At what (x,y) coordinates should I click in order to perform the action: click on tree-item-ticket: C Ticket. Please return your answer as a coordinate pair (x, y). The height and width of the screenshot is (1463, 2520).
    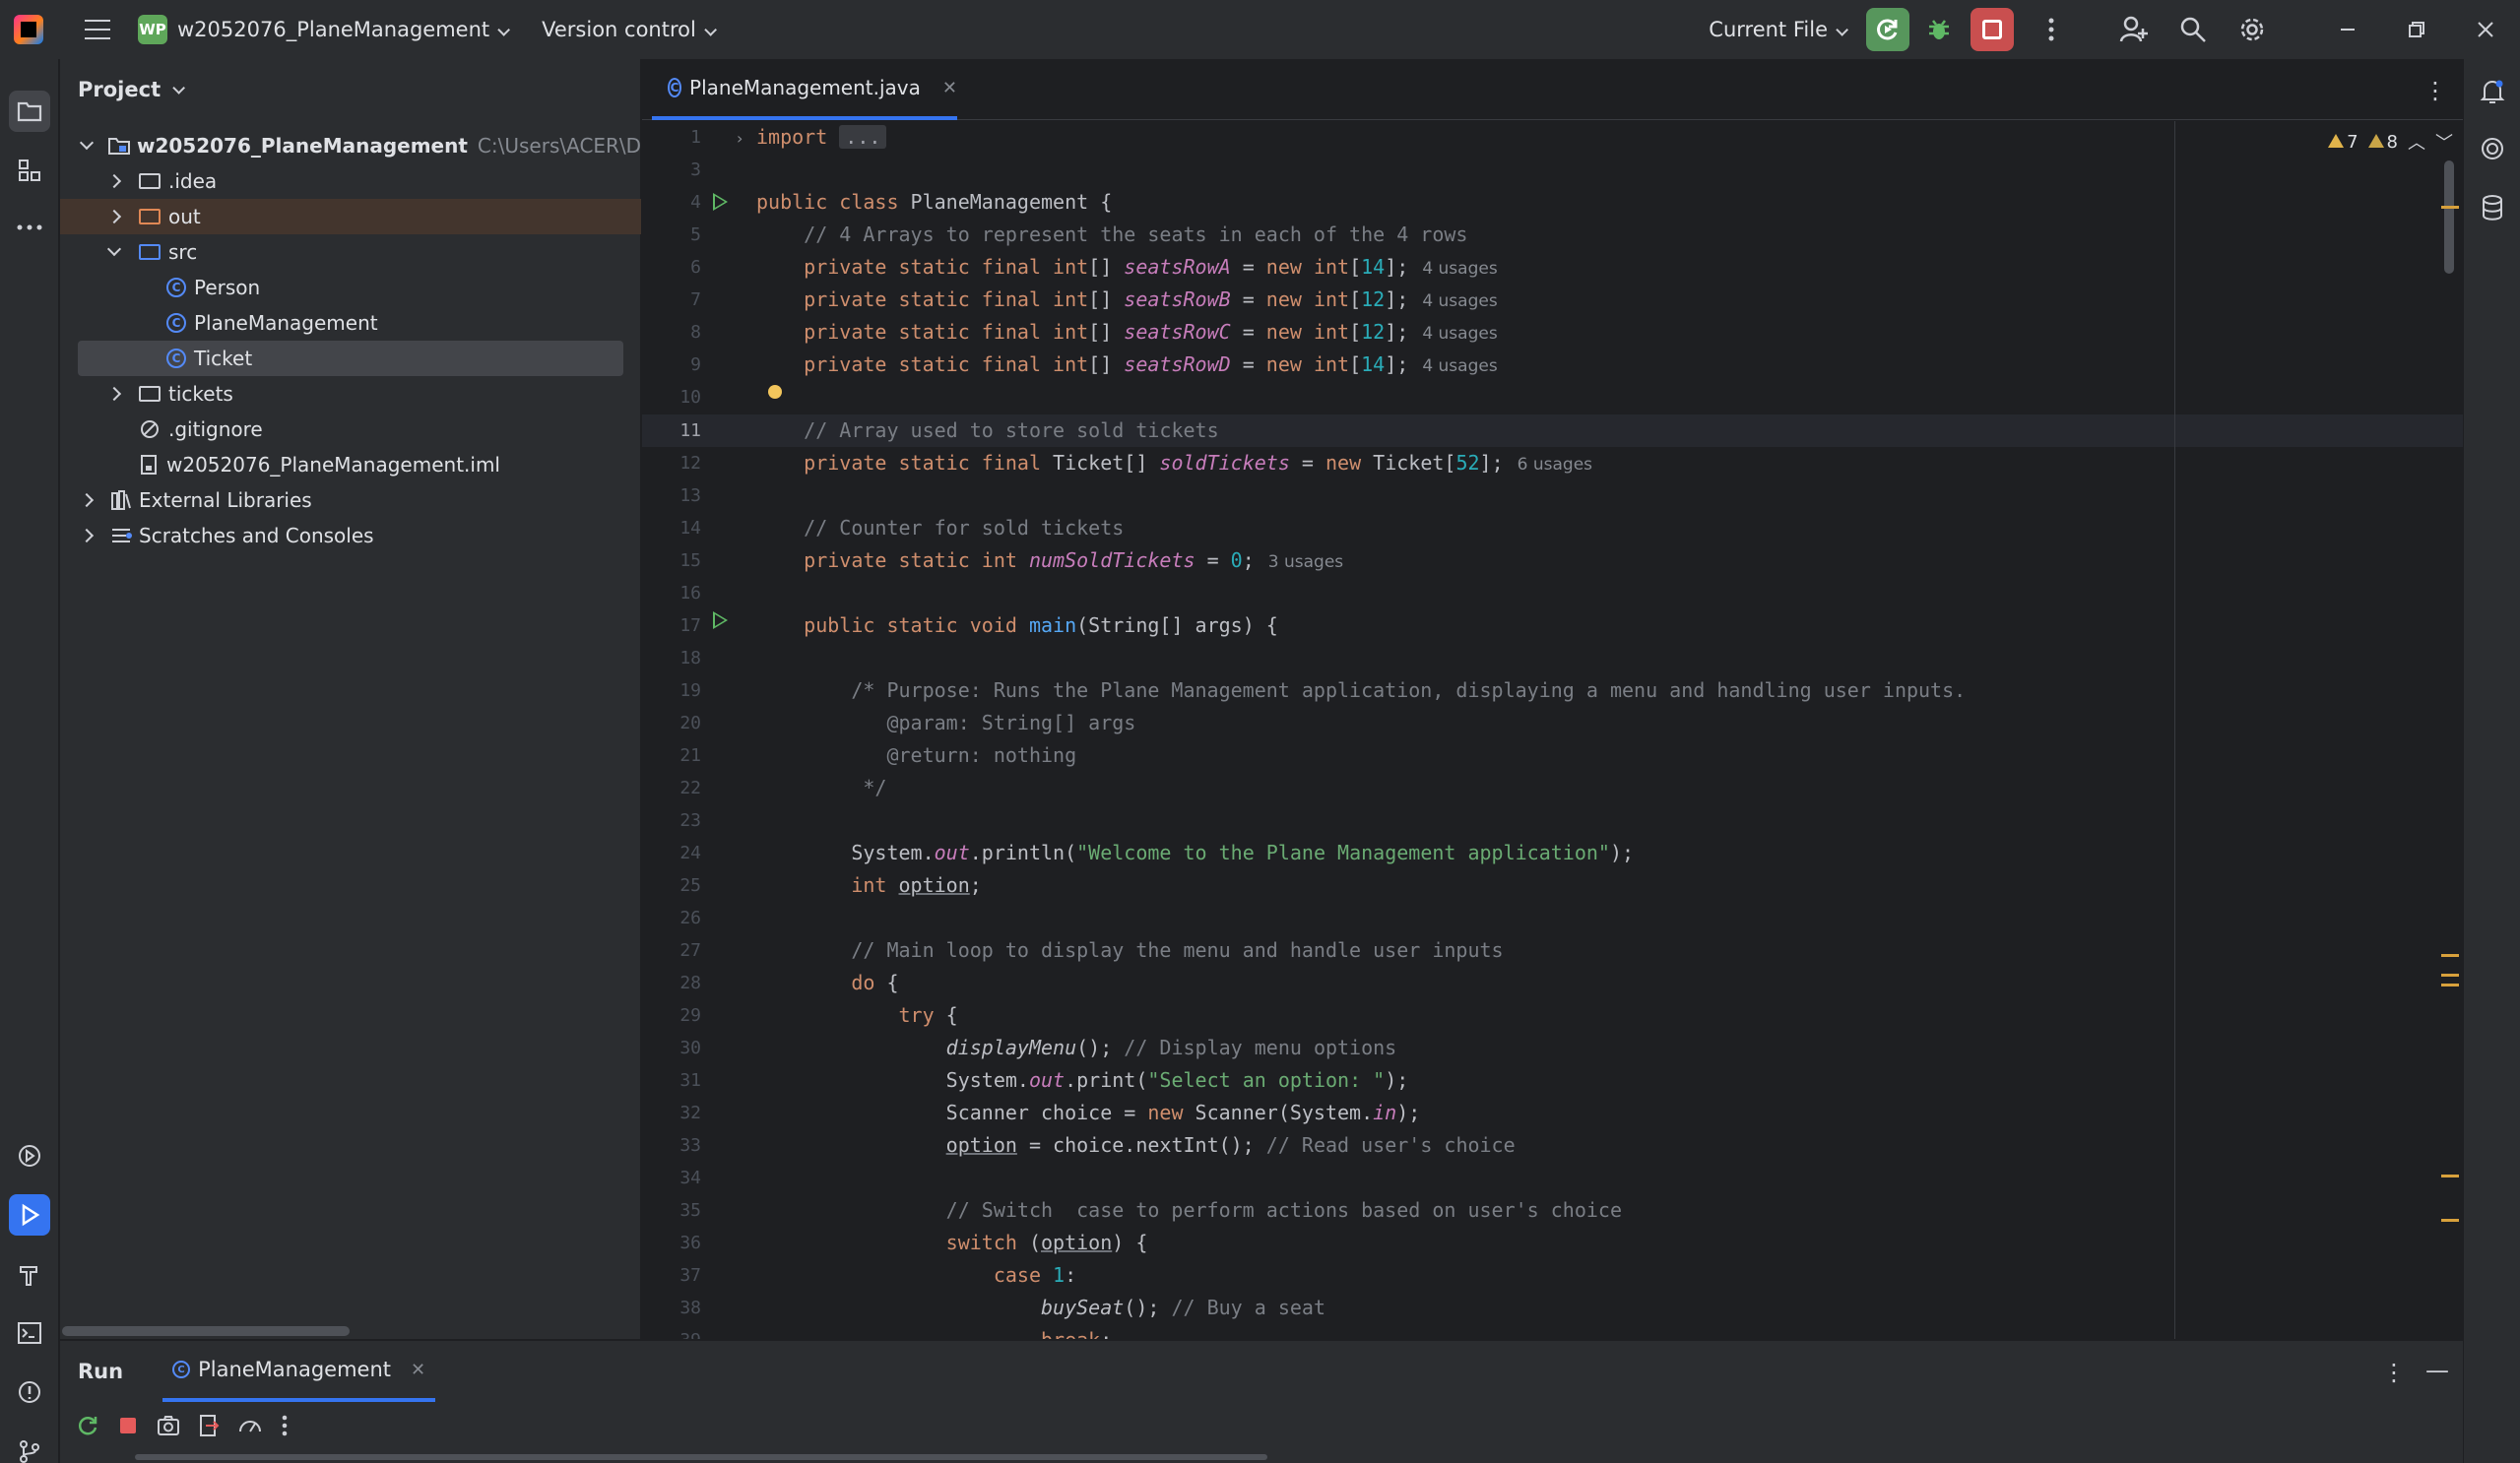
    Looking at the image, I should click on (350, 358).